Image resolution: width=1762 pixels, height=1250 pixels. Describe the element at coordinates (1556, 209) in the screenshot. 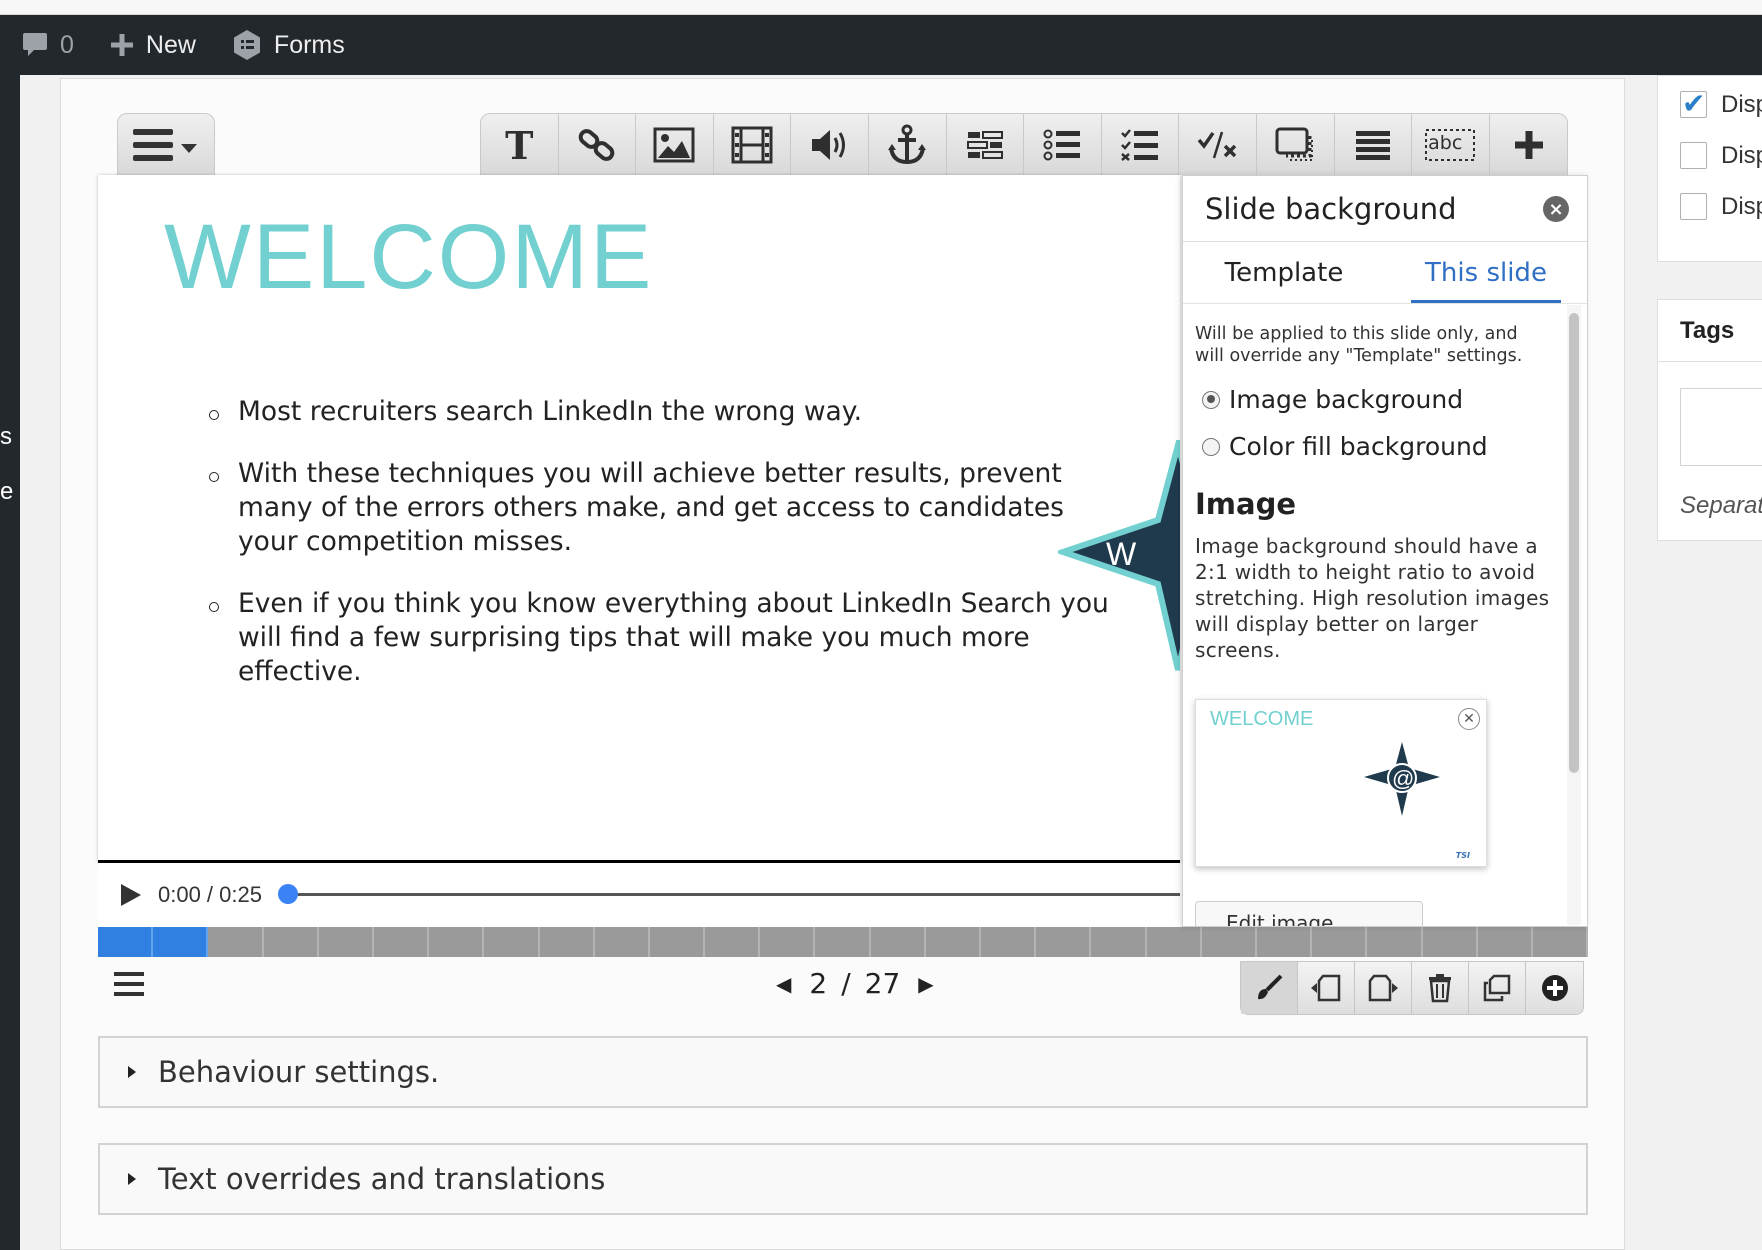

I see `close-icon: ×` at that location.